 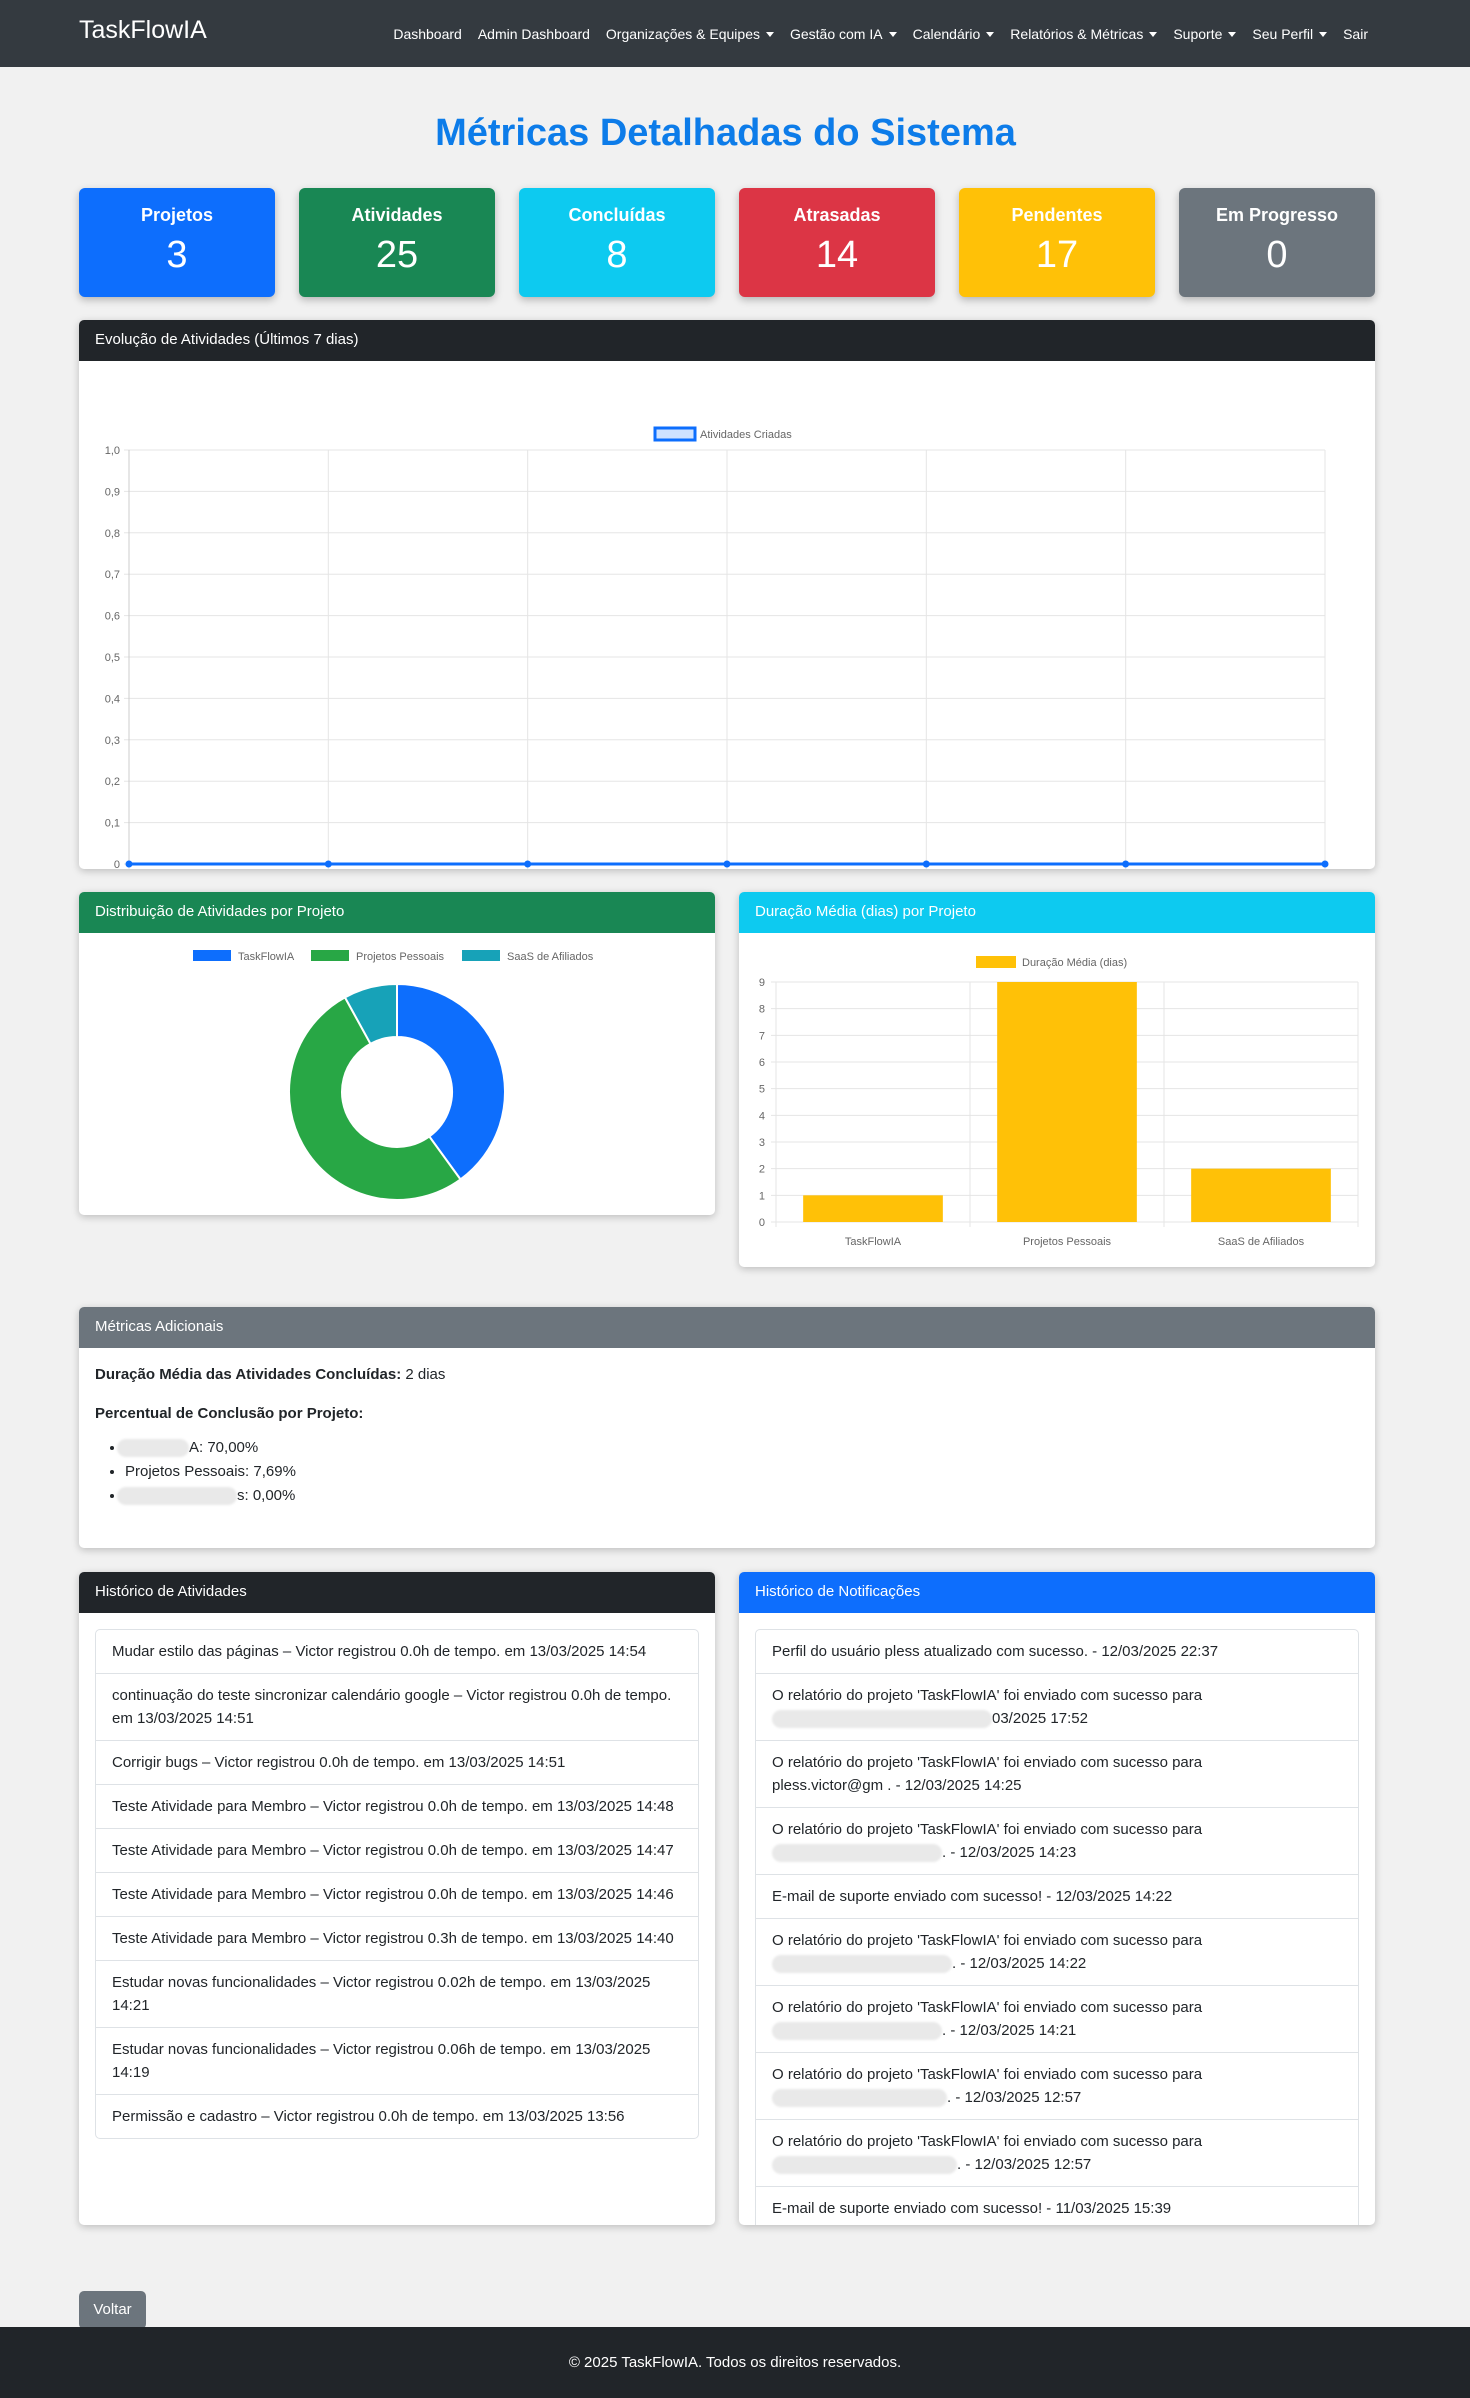 What do you see at coordinates (112, 699) in the screenshot?
I see `y-tick-label: 0,4` at bounding box center [112, 699].